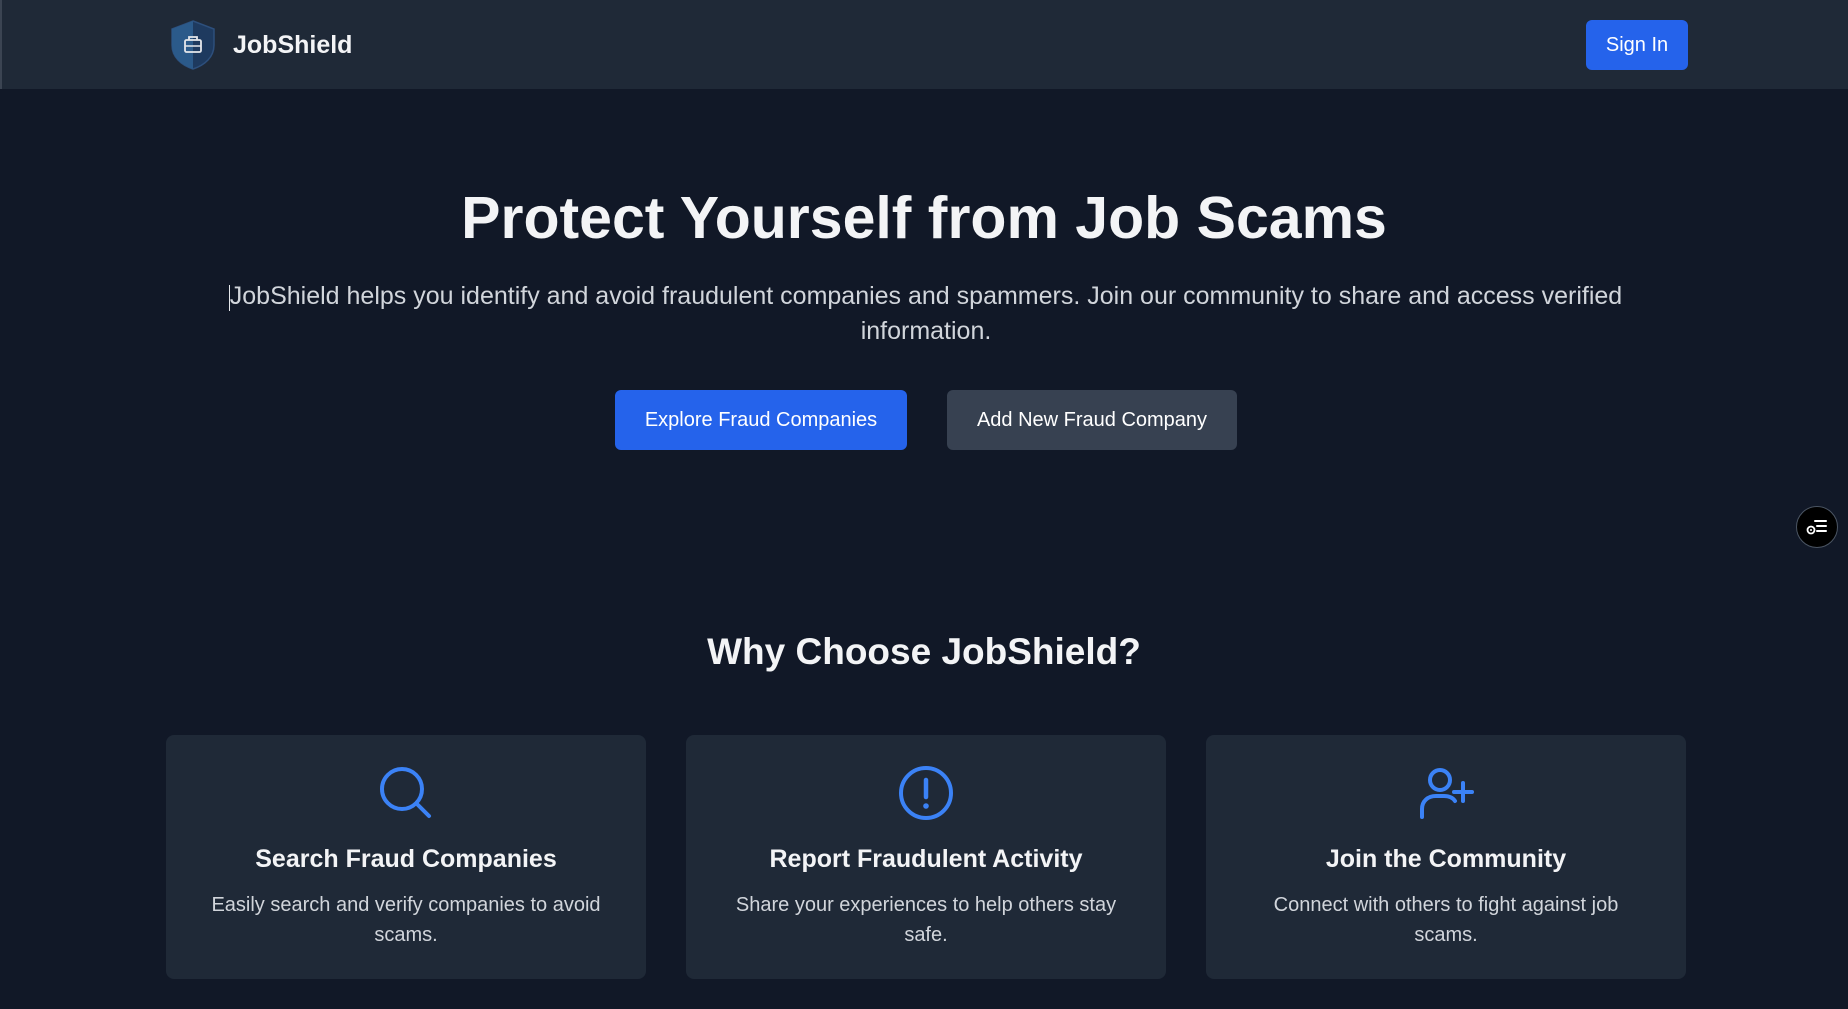  I want to click on user-plus-icon, so click(1447, 793).